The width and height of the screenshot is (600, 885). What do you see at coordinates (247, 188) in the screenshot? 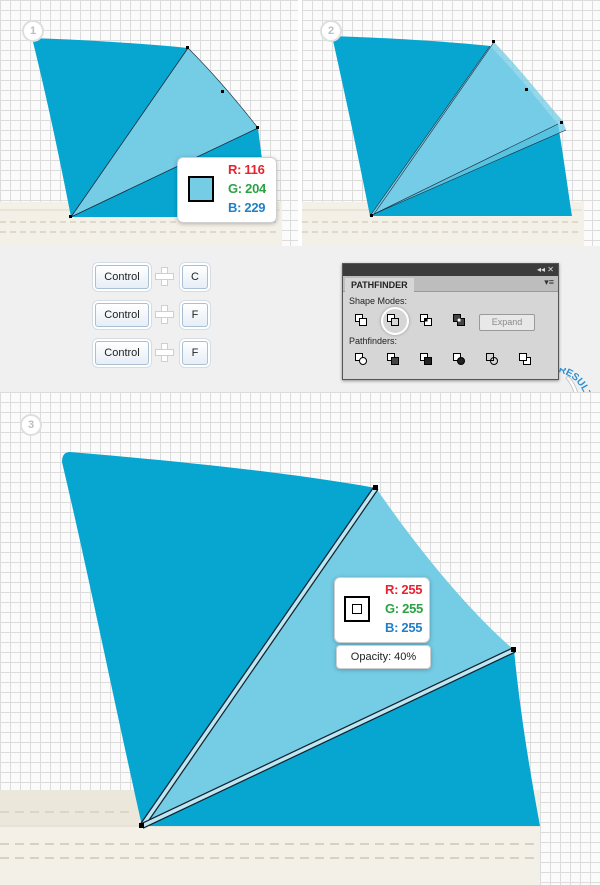
I see `green-value: G: 204` at bounding box center [247, 188].